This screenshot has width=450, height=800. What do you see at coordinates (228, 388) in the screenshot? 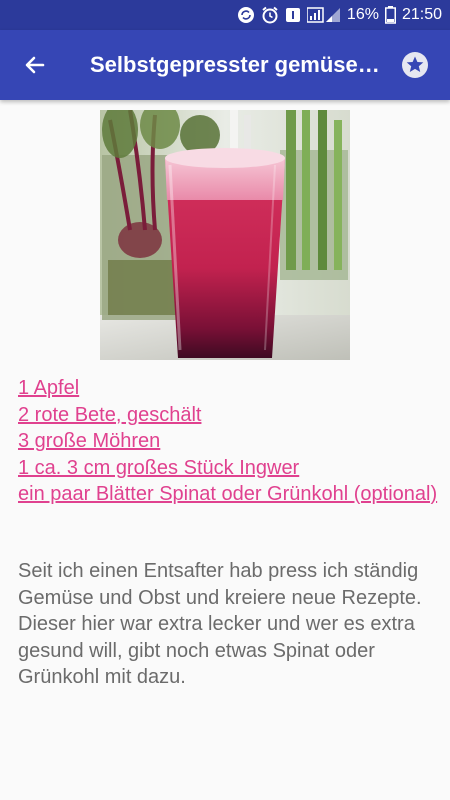
I see `list-item: 1 Apfel` at bounding box center [228, 388].